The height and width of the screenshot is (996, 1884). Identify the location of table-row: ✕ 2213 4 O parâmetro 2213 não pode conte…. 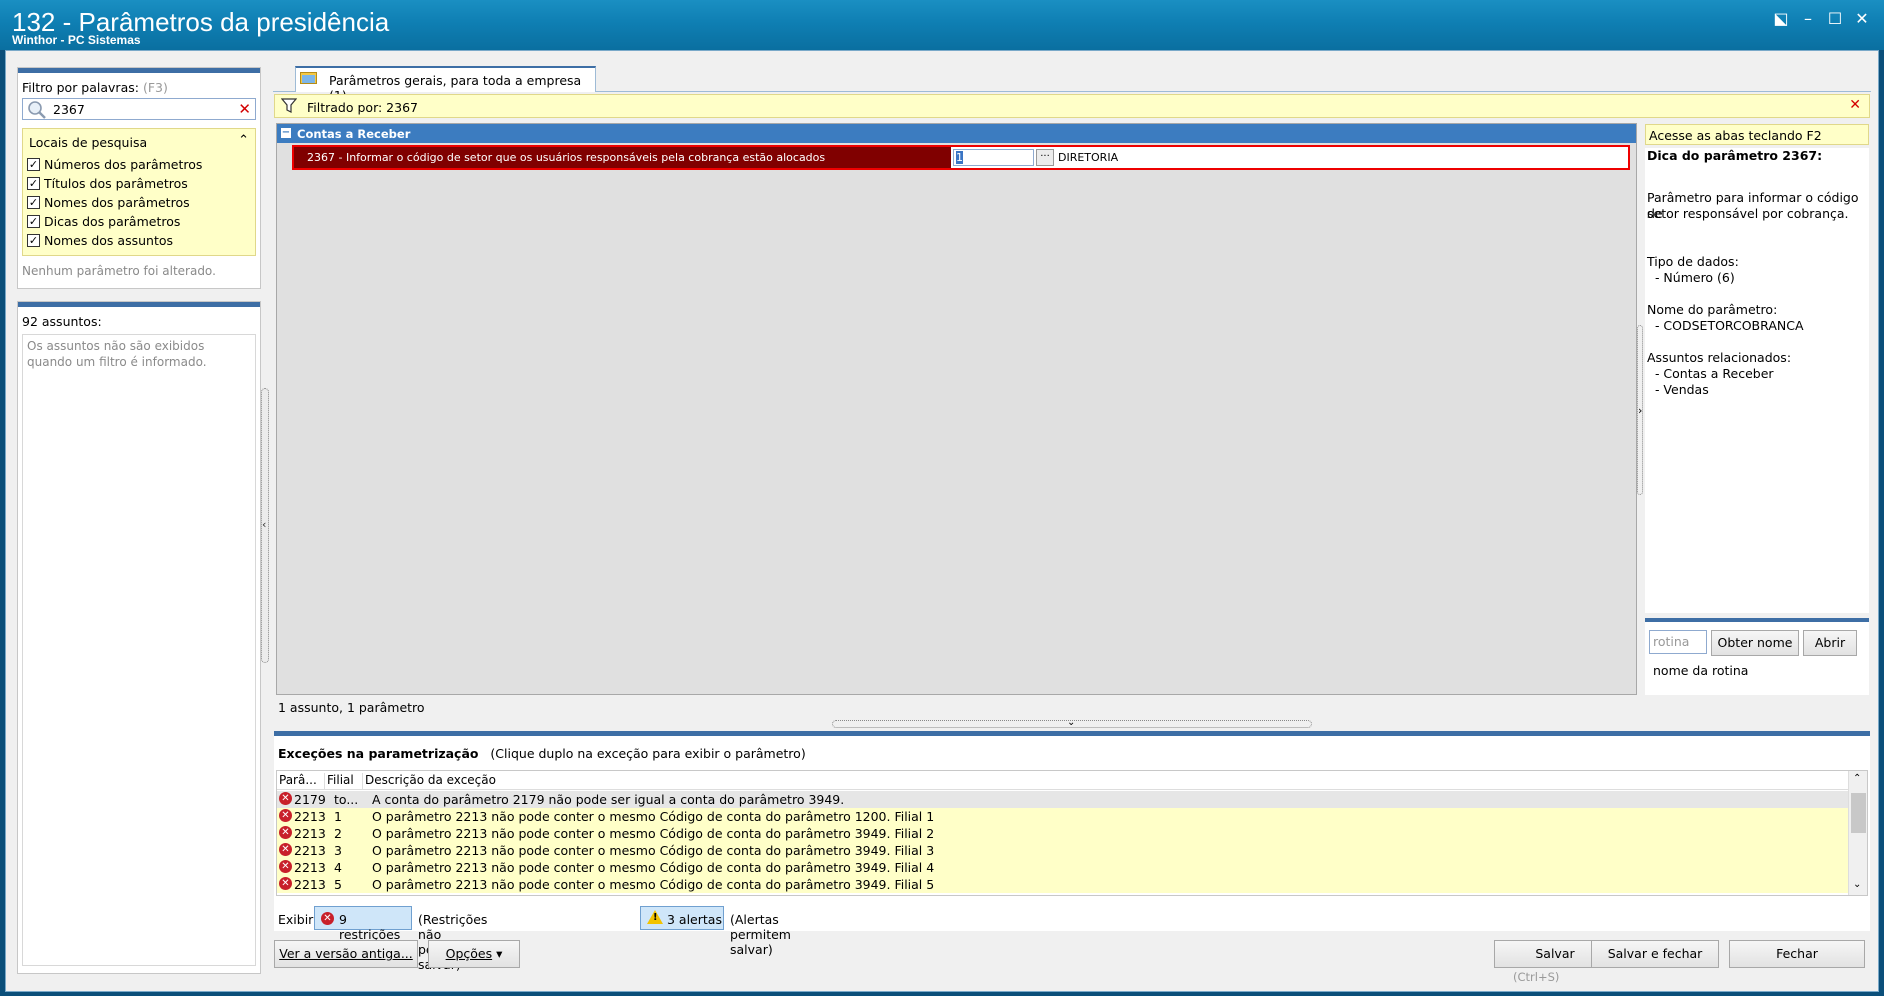
(1062, 867).